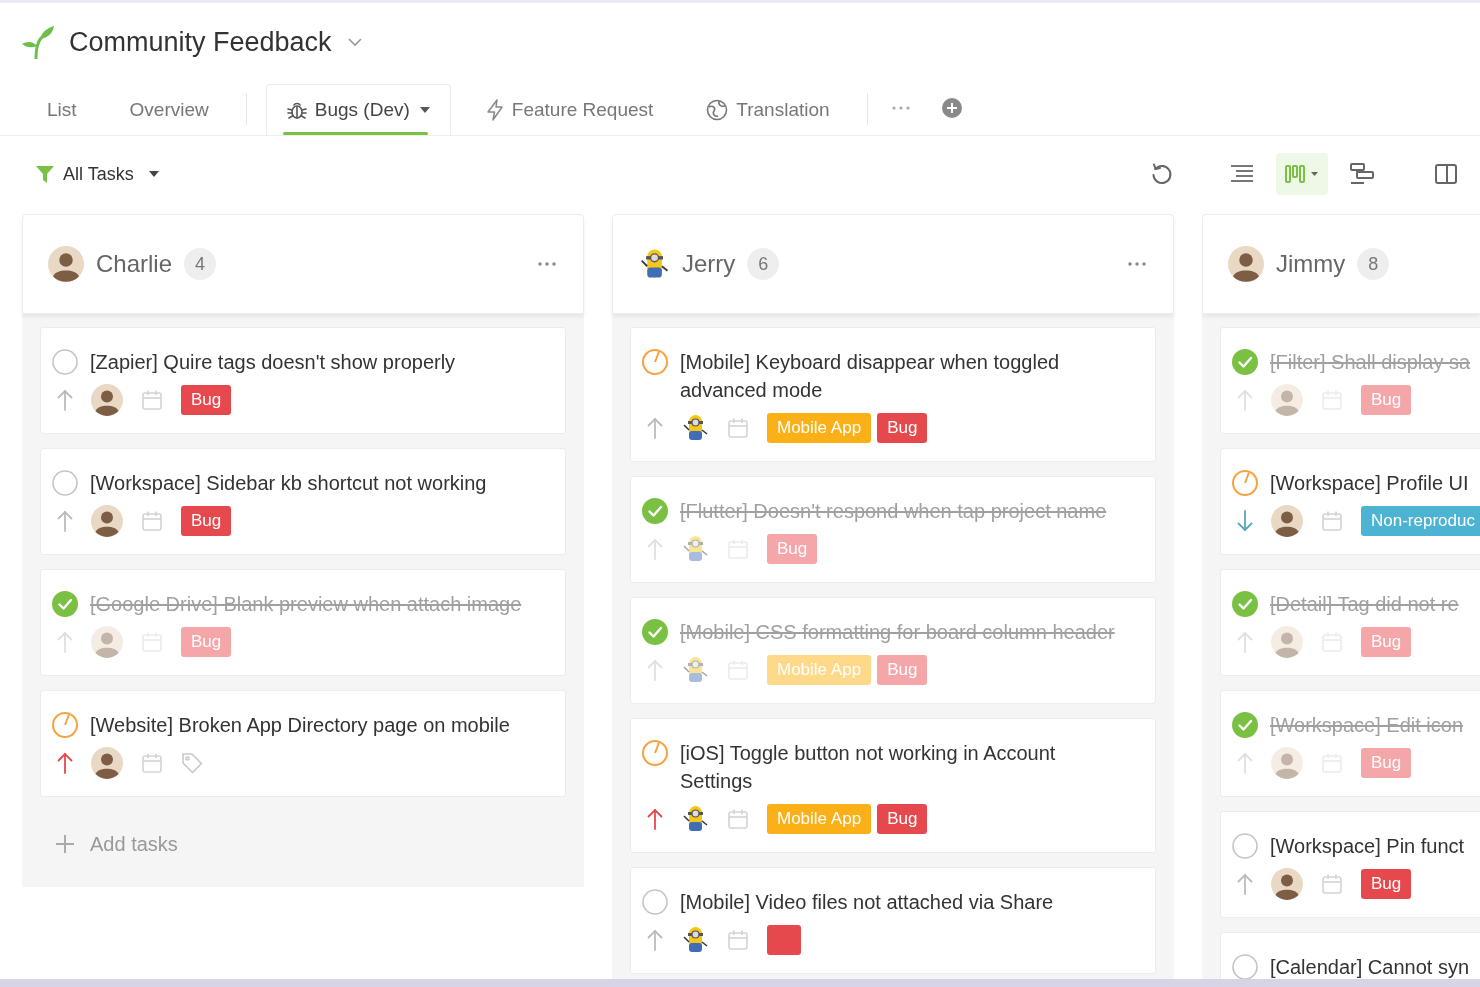 The height and width of the screenshot is (987, 1480). Describe the element at coordinates (867, 902) in the screenshot. I see `task-title: [Mobile] Video files not attached via Share` at that location.